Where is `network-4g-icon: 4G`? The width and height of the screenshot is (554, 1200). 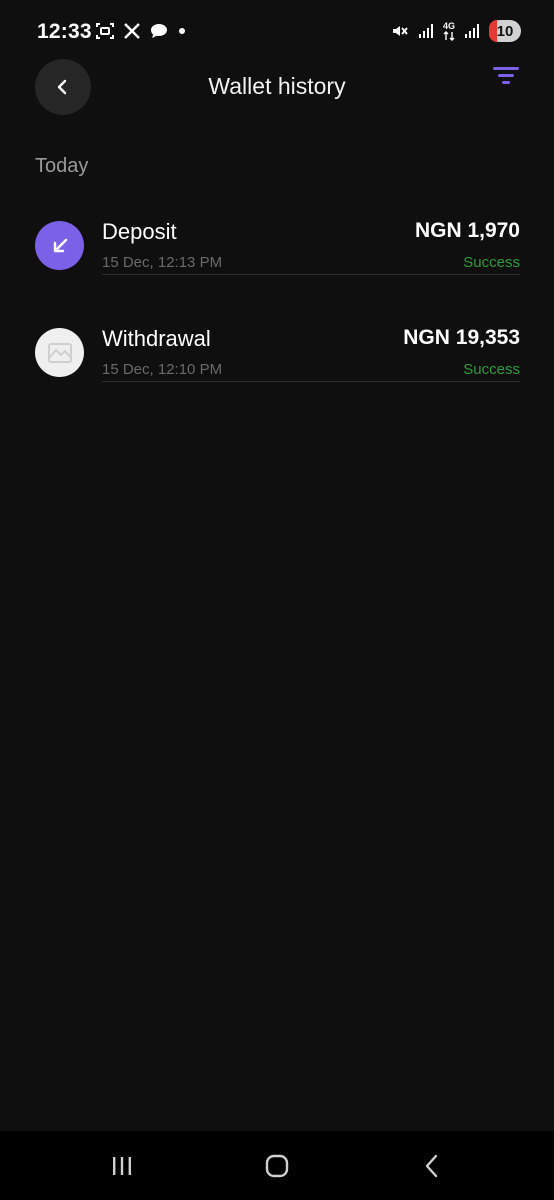
network-4g-icon: 4G is located at coordinates (448, 30).